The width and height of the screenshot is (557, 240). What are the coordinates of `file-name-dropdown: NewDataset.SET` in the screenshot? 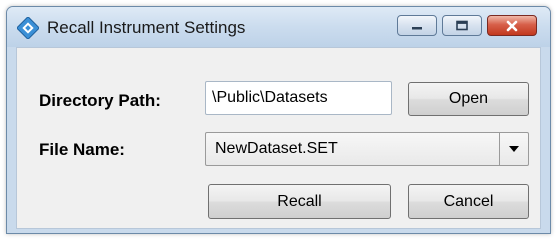 It's located at (367, 149).